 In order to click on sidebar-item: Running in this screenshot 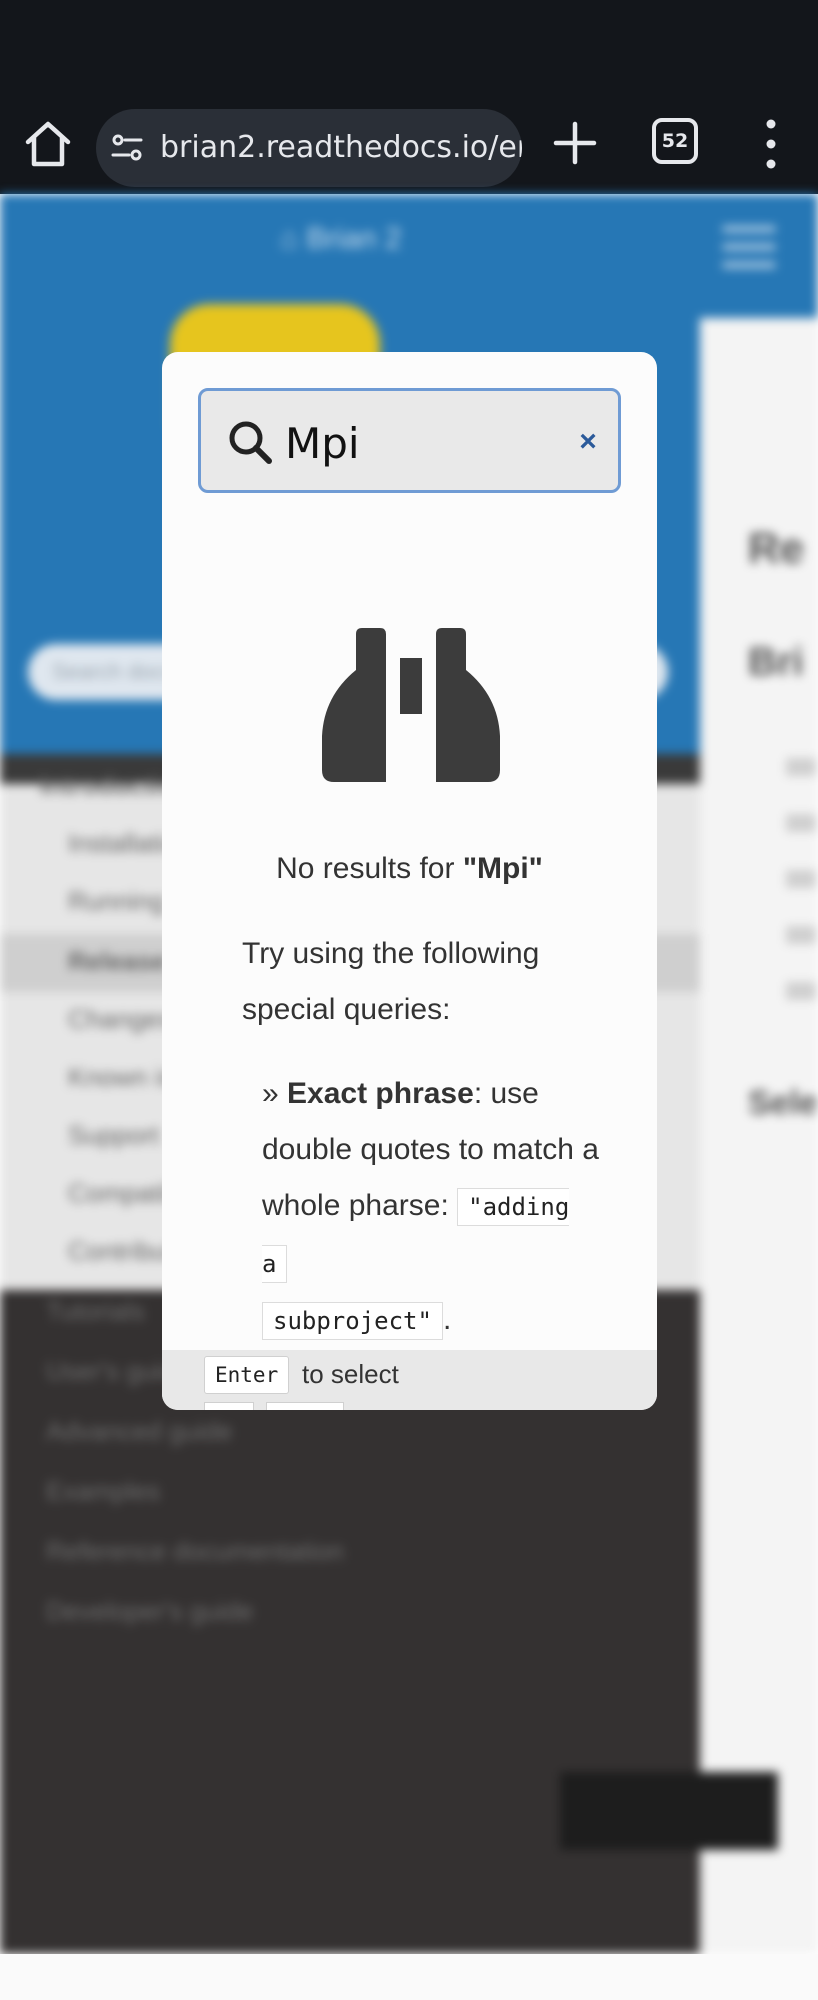, I will do `click(116, 901)`.